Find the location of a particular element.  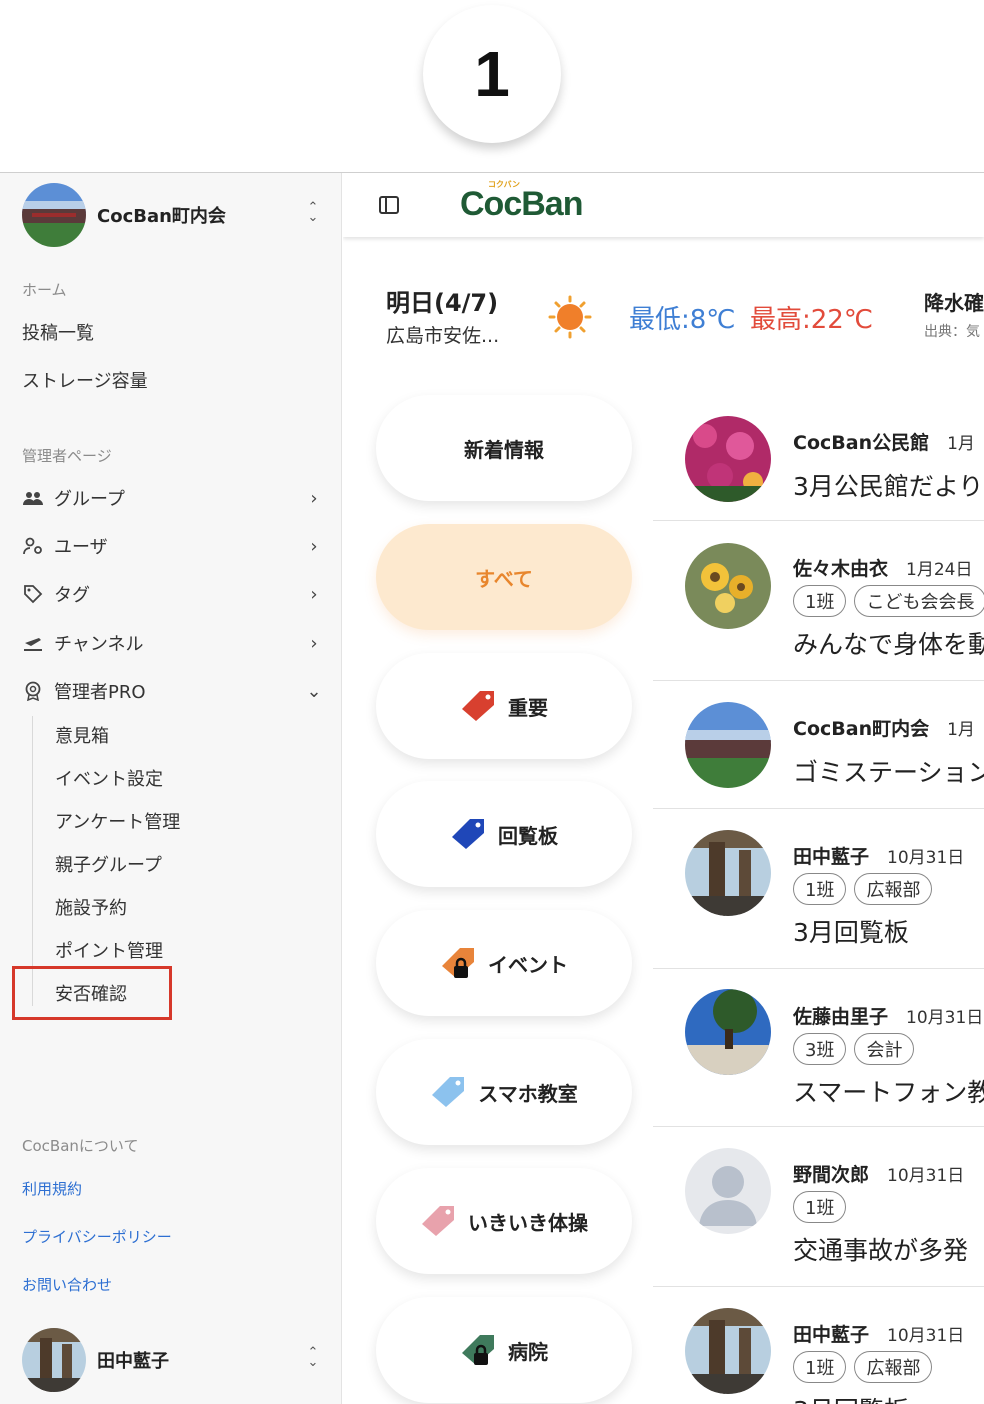

weather-source: 出典：気 is located at coordinates (952, 332).